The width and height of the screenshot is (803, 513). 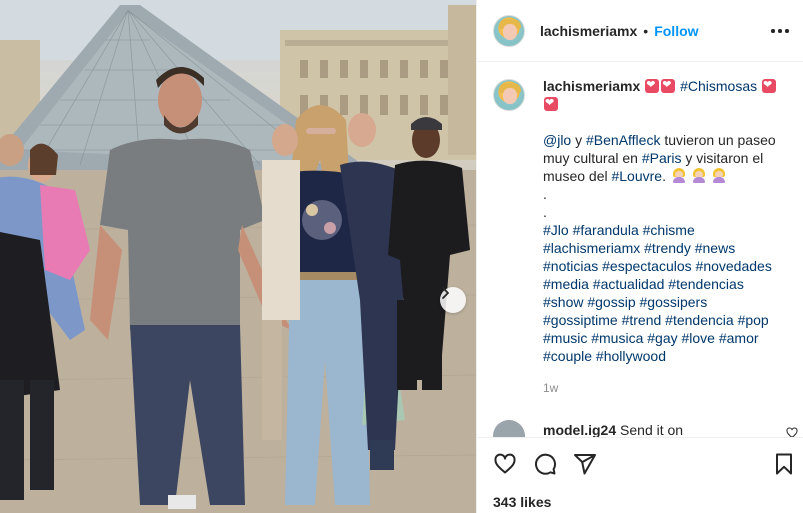 I want to click on next-photo-button, so click(x=453, y=300).